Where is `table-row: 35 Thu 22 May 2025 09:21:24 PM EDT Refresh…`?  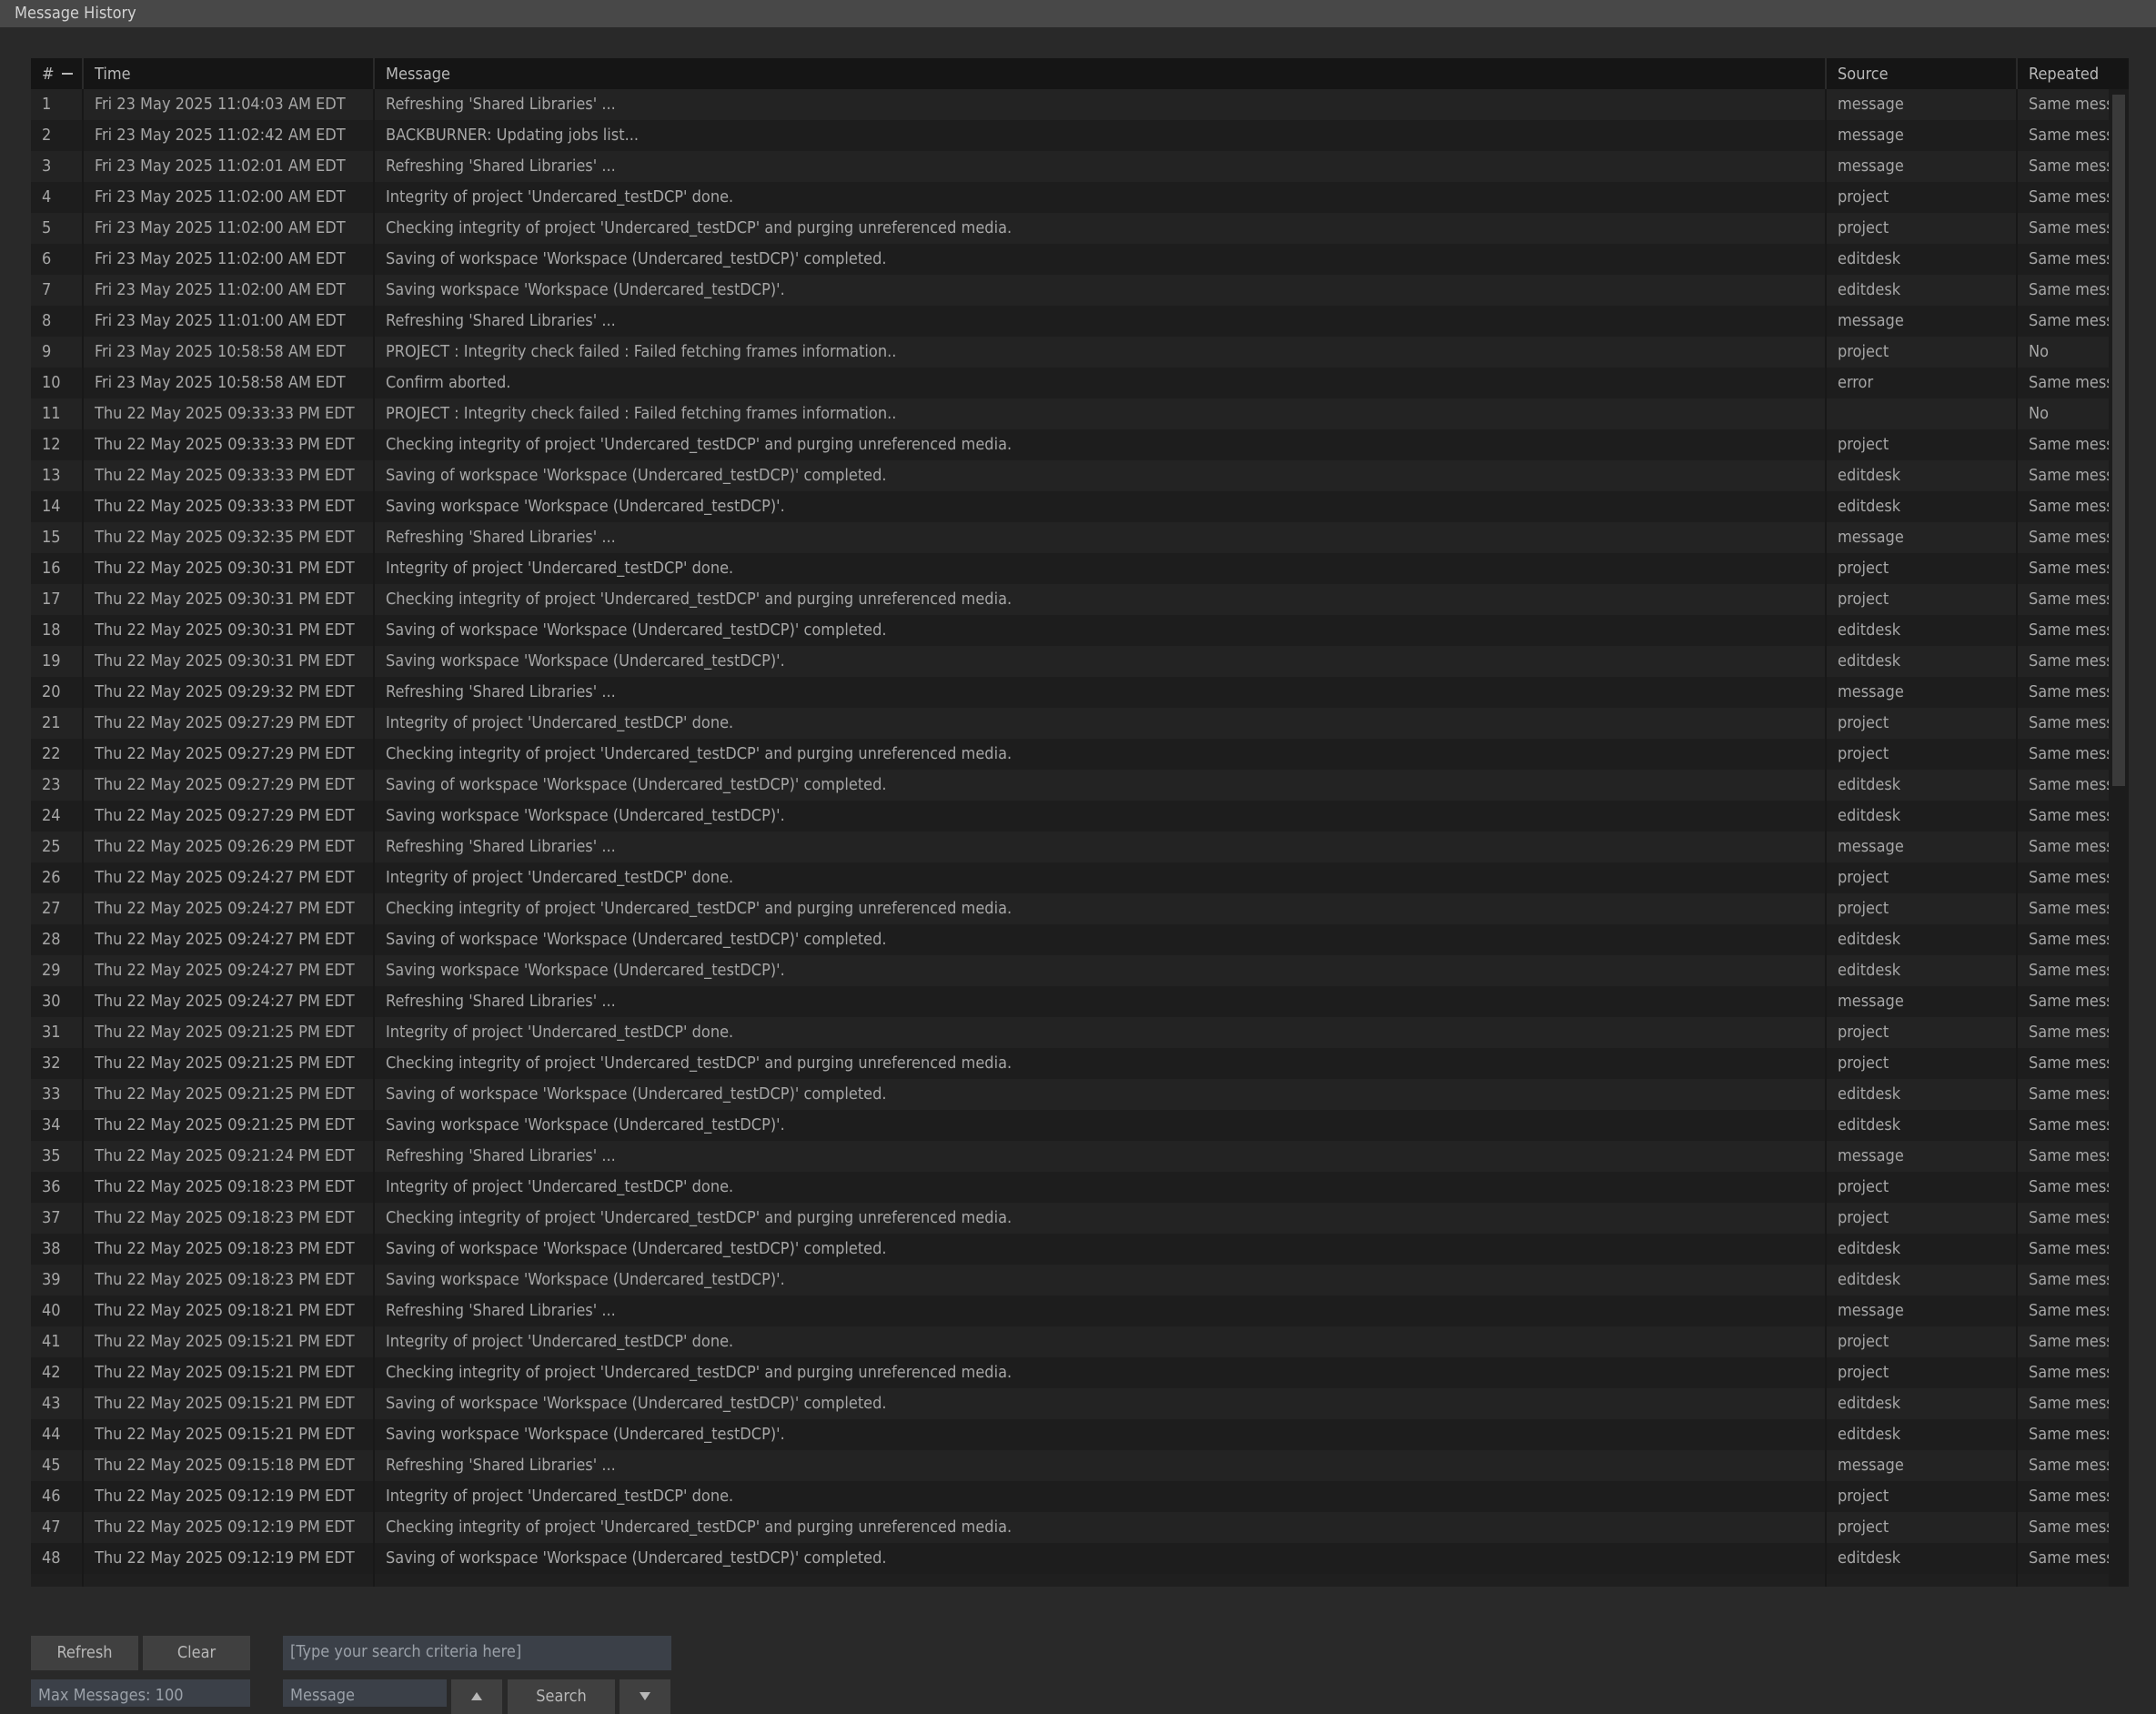 table-row: 35 Thu 22 May 2025 09:21:24 PM EDT Refresh… is located at coordinates (1070, 1156).